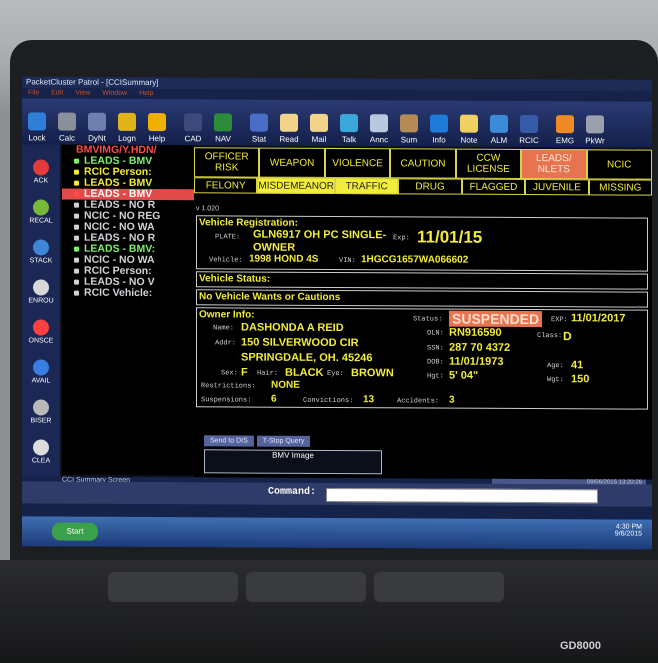 The height and width of the screenshot is (663, 658). What do you see at coordinates (423, 163) in the screenshot?
I see `category-caution: CAUTION` at bounding box center [423, 163].